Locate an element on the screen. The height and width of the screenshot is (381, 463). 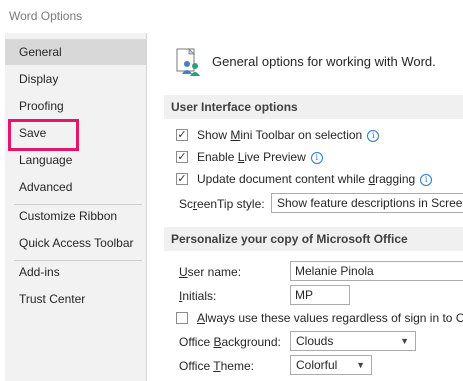
sidebar-item-general: General is located at coordinates (75, 52).